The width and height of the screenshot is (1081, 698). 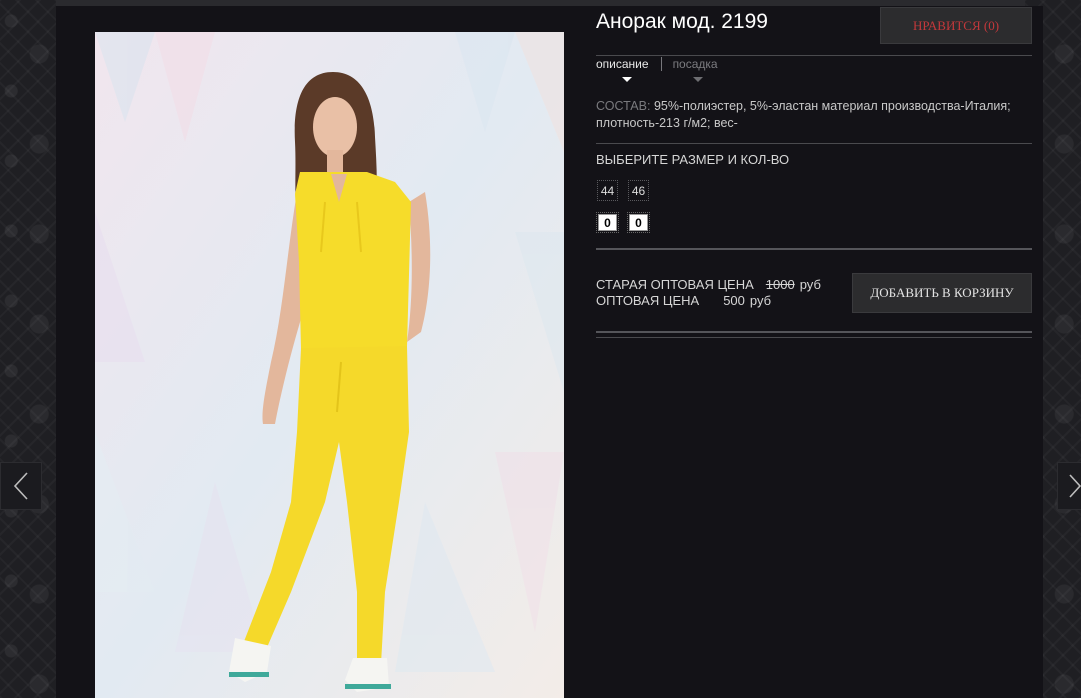 I want to click on tab-fit-label: посадка, so click(x=695, y=64).